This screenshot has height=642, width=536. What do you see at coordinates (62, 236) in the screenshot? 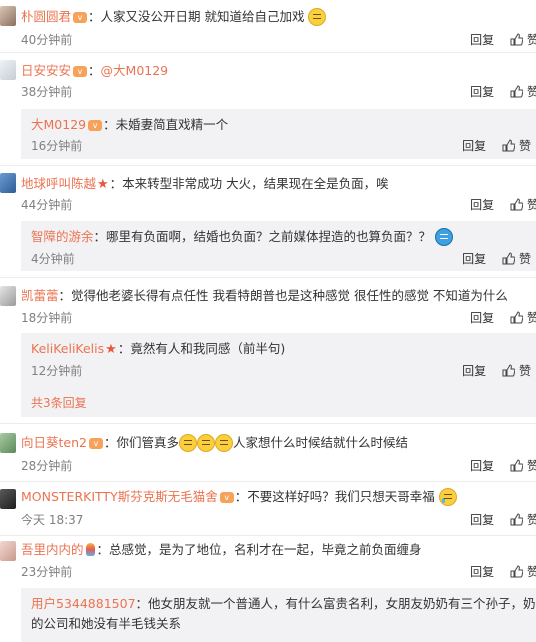
I see `sub-reply-username: 智障的游余` at bounding box center [62, 236].